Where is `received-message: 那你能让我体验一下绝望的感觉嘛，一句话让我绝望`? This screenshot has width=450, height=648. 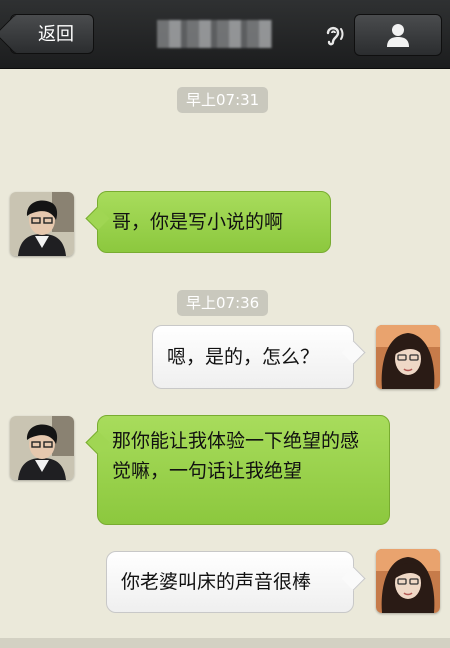
received-message: 那你能让我体验一下绝望的感觉嘛，一句话让我绝望 is located at coordinates (243, 470).